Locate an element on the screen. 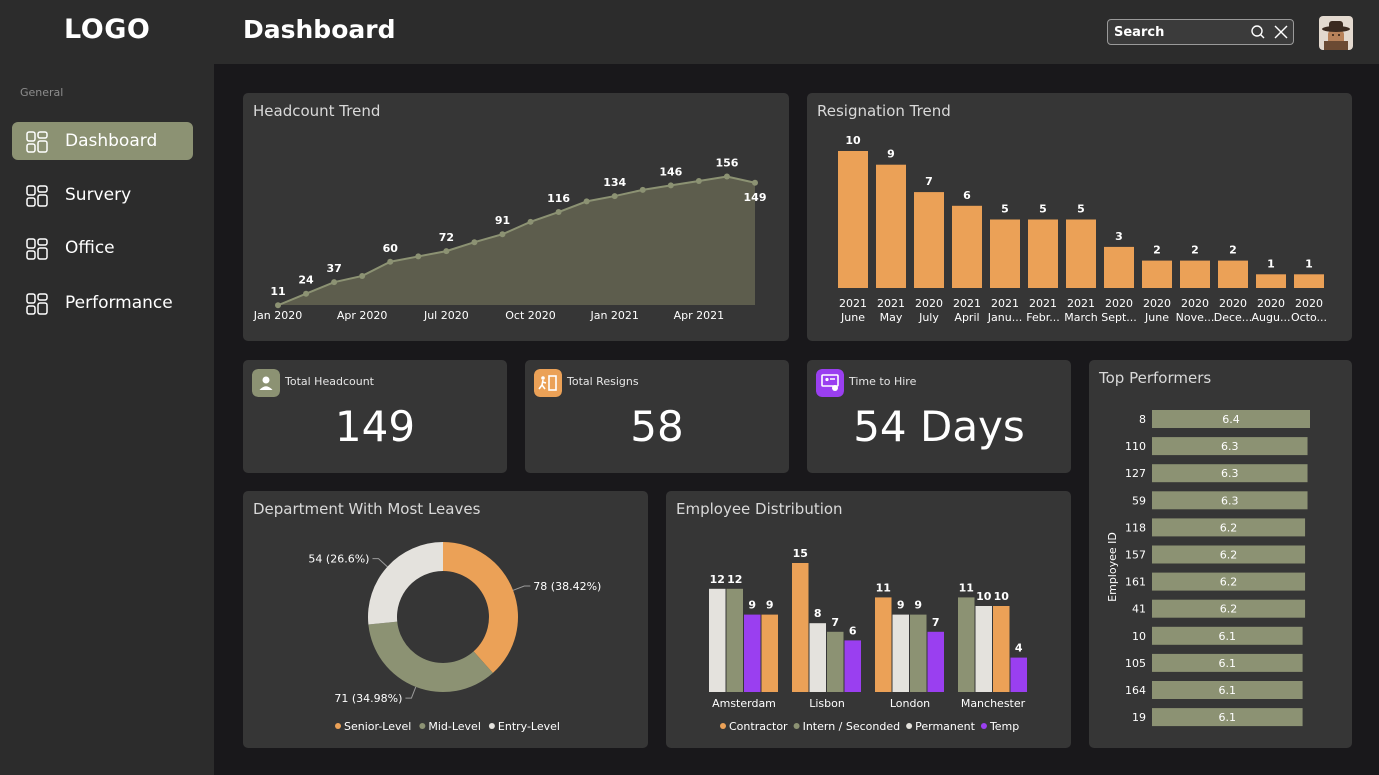 The width and height of the screenshot is (1379, 775). sidebar-item-label: Dashboard is located at coordinates (111, 141).